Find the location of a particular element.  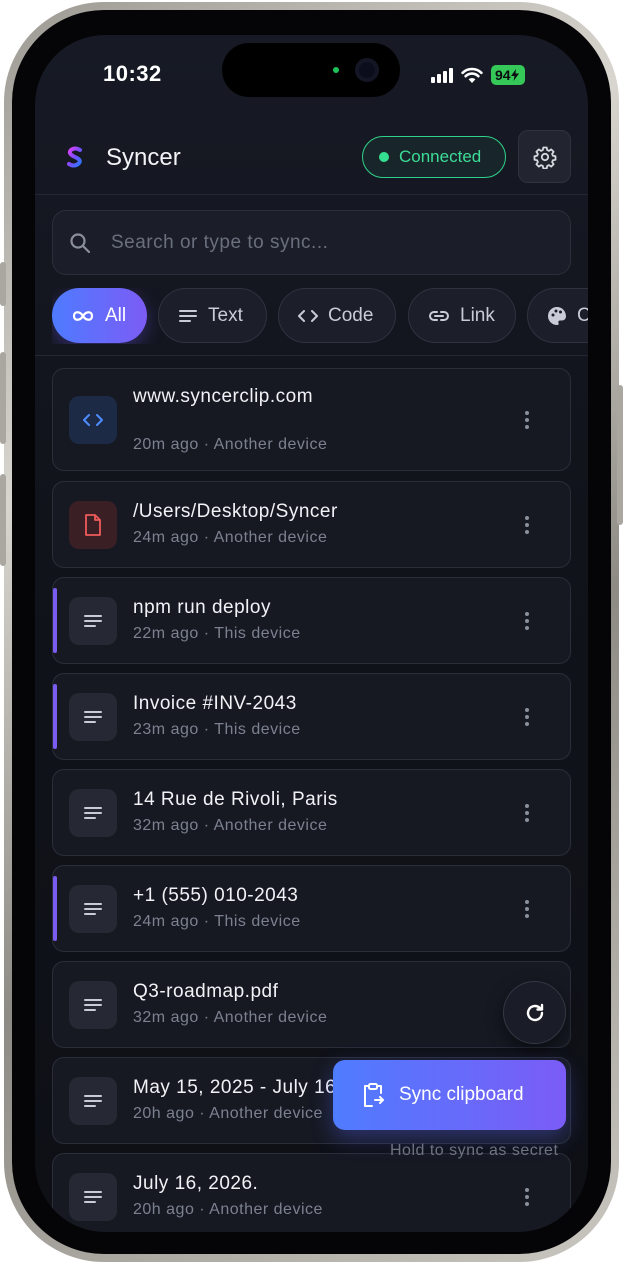

header-divider is located at coordinates (311, 194).